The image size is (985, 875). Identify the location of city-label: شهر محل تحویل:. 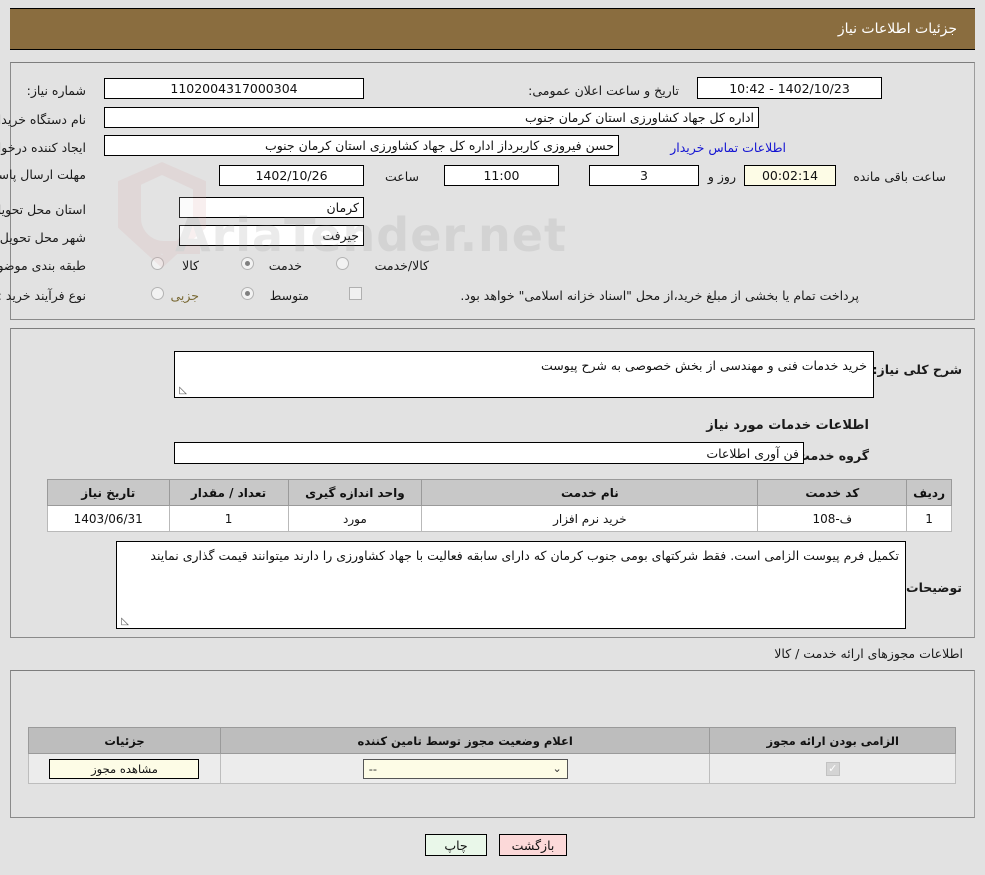
(43, 237).